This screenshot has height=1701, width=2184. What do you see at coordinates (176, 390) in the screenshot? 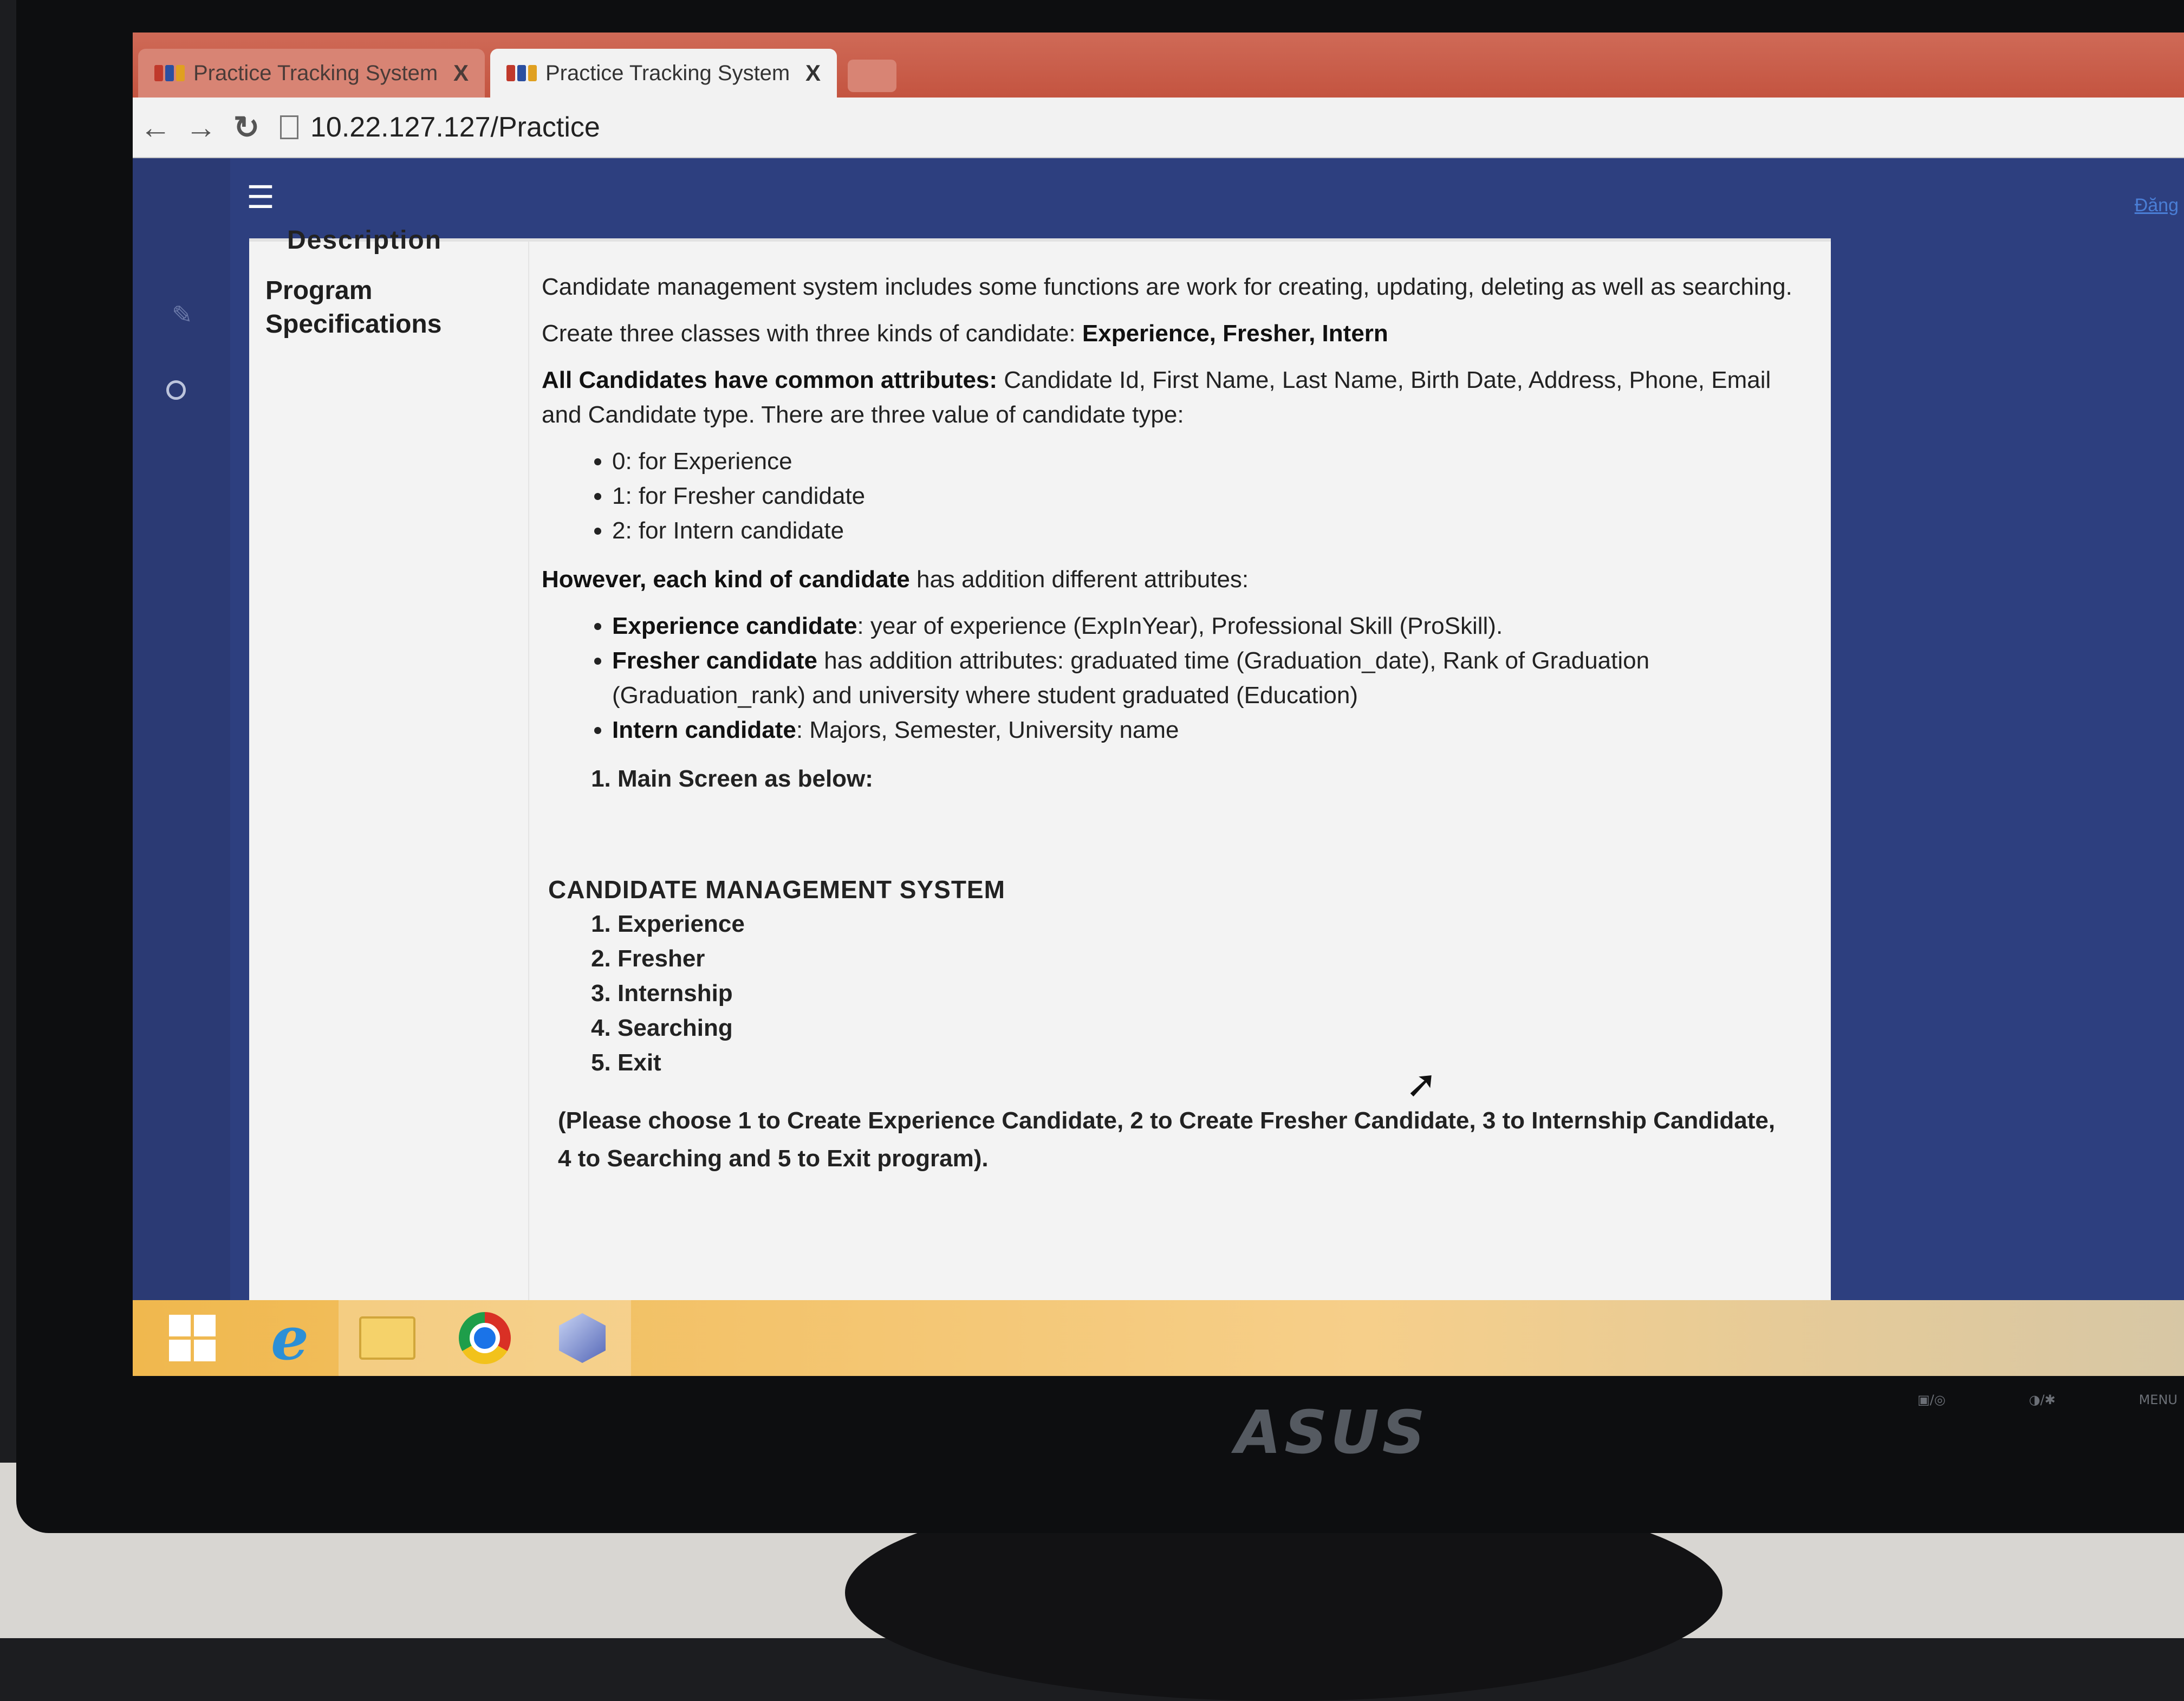
I see `circle-icon` at bounding box center [176, 390].